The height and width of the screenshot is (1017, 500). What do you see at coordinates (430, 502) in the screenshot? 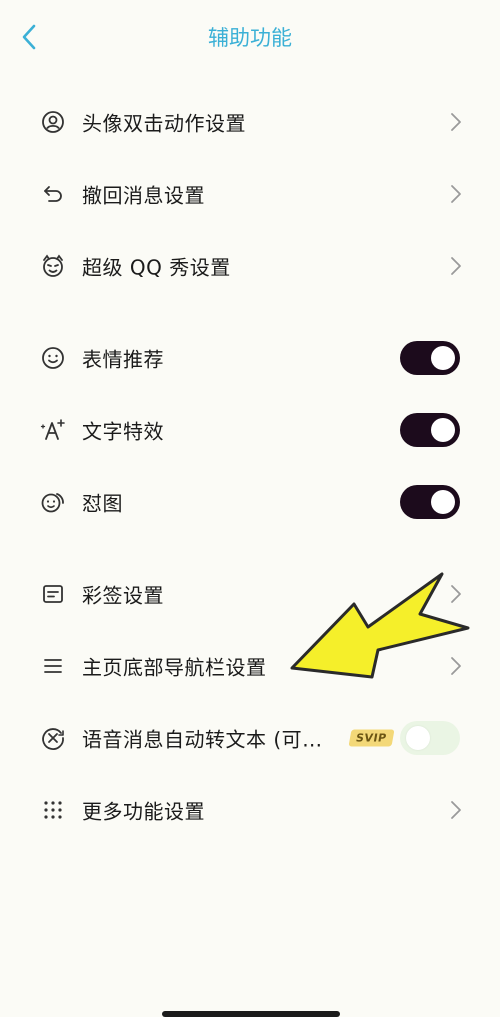
I see `sticker-reply-toggle` at bounding box center [430, 502].